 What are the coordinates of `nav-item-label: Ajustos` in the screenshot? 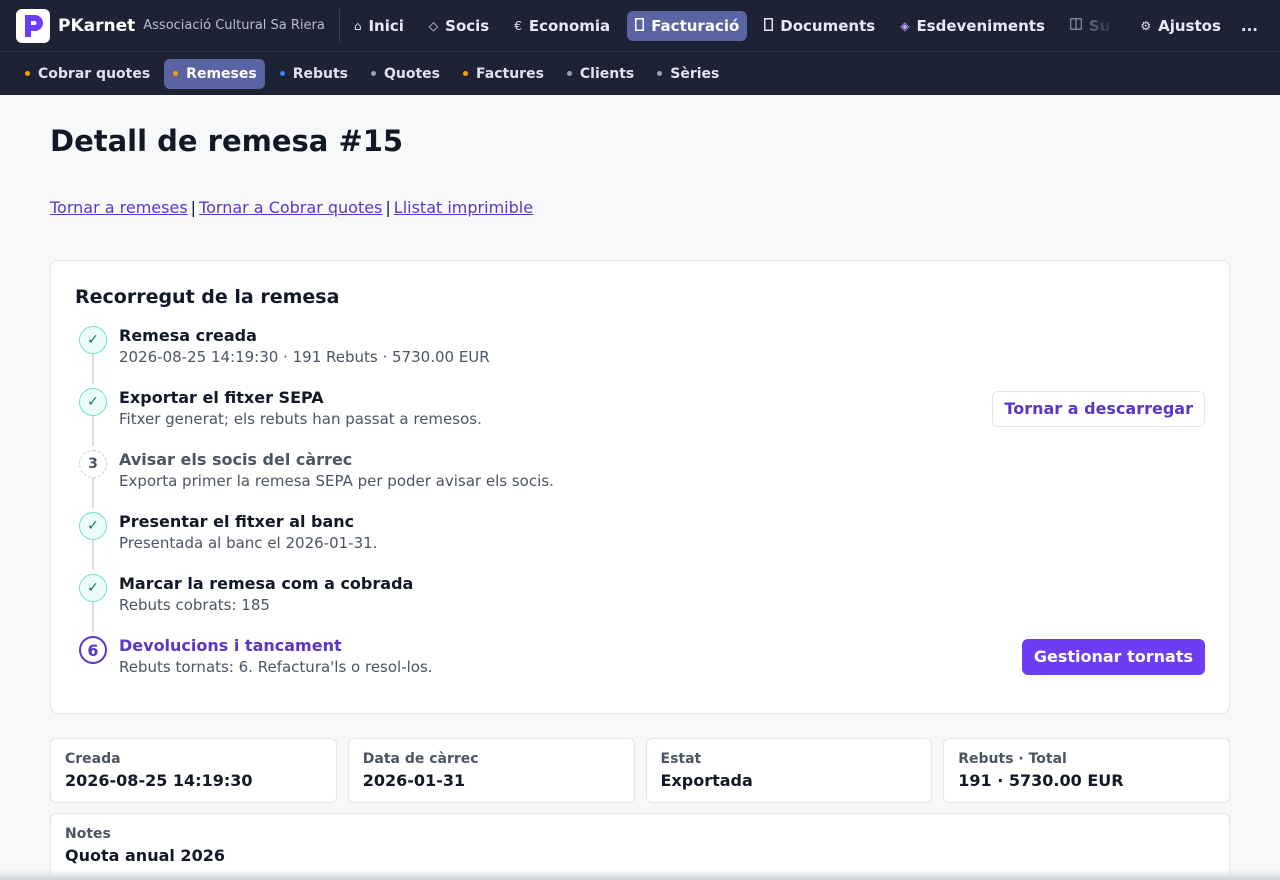 It's located at (1189, 25).